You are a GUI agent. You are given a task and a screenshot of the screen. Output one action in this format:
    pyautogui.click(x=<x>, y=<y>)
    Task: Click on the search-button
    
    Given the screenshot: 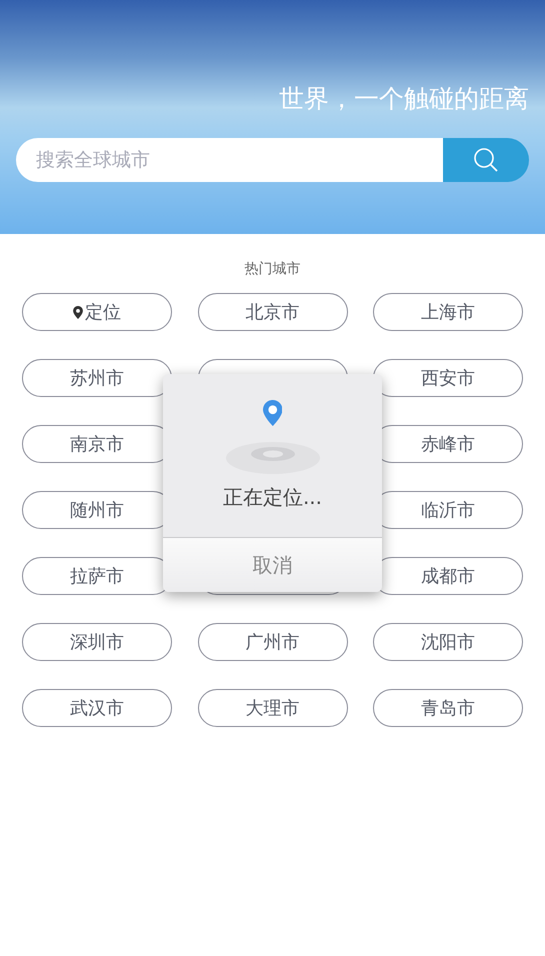 What is the action you would take?
    pyautogui.click(x=486, y=160)
    